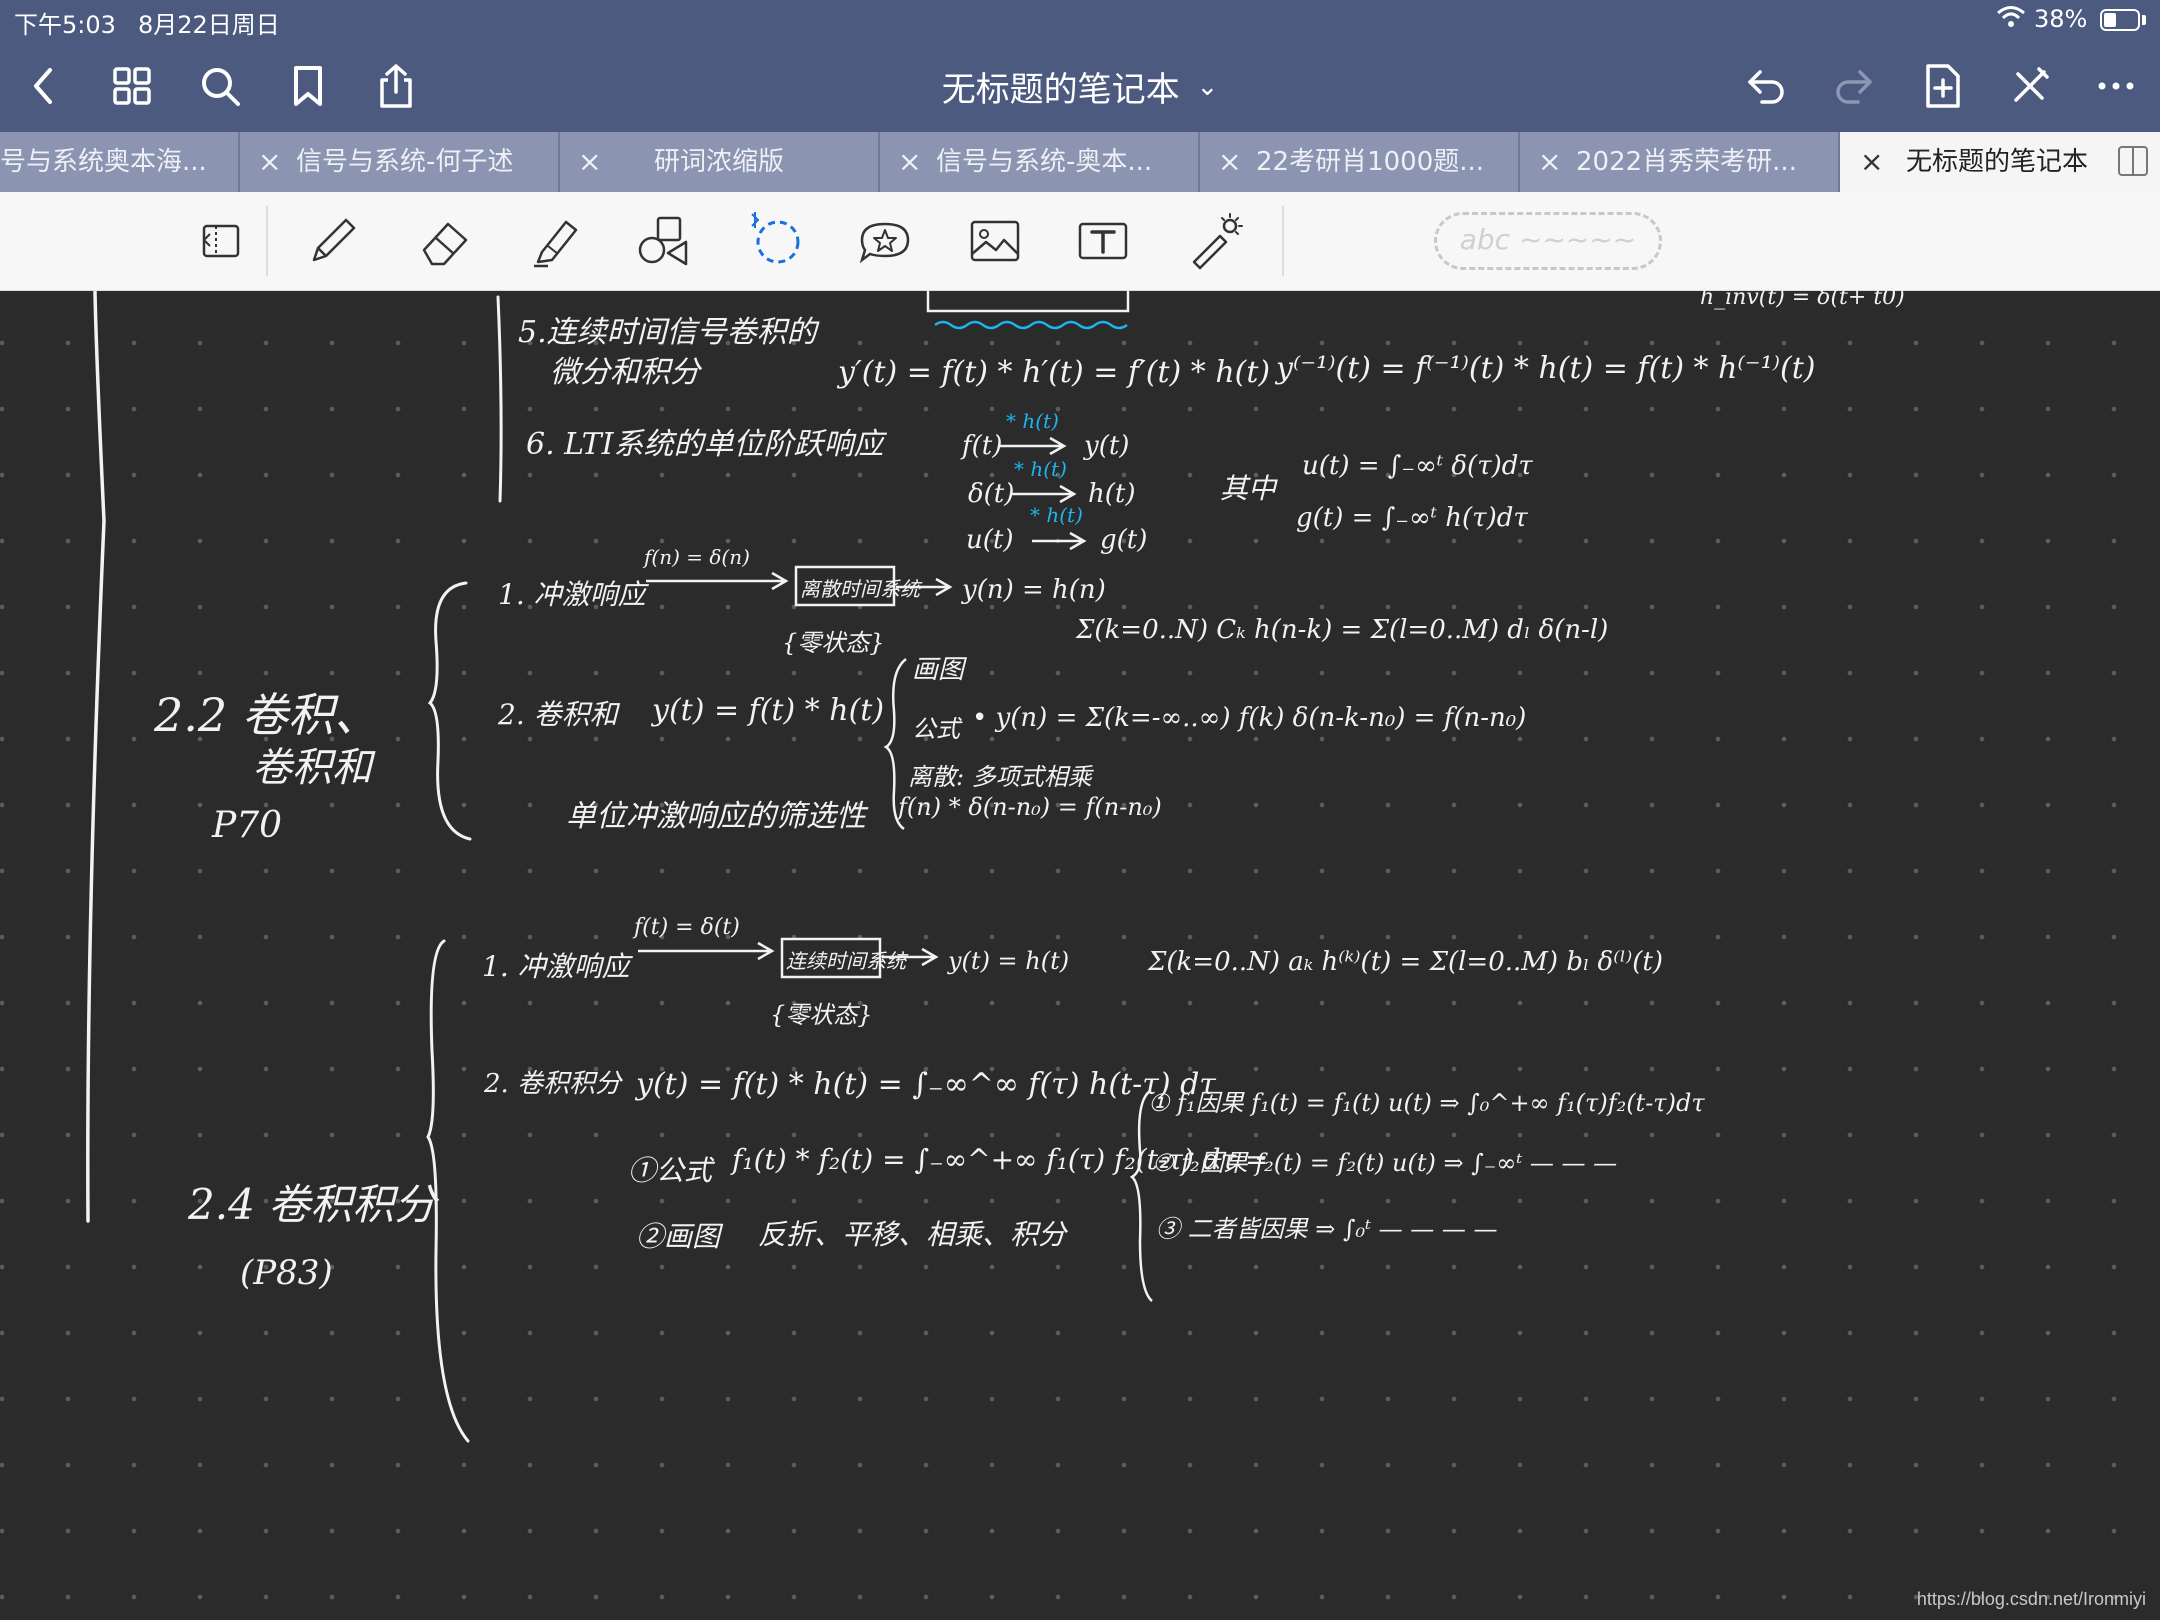 The width and height of the screenshot is (2160, 1620). What do you see at coordinates (1112, 494) in the screenshot?
I see `note-s6-r2-b: h(t)` at bounding box center [1112, 494].